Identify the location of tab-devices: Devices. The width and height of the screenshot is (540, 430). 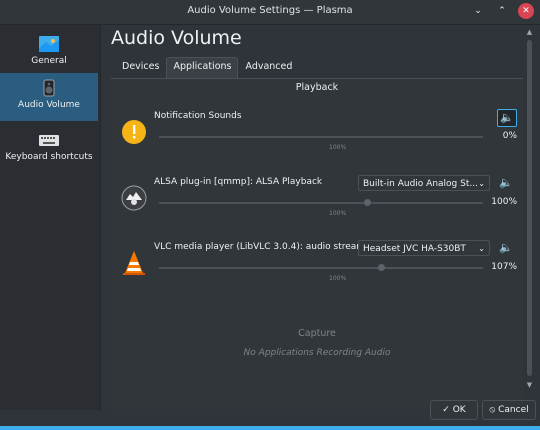
(140, 67).